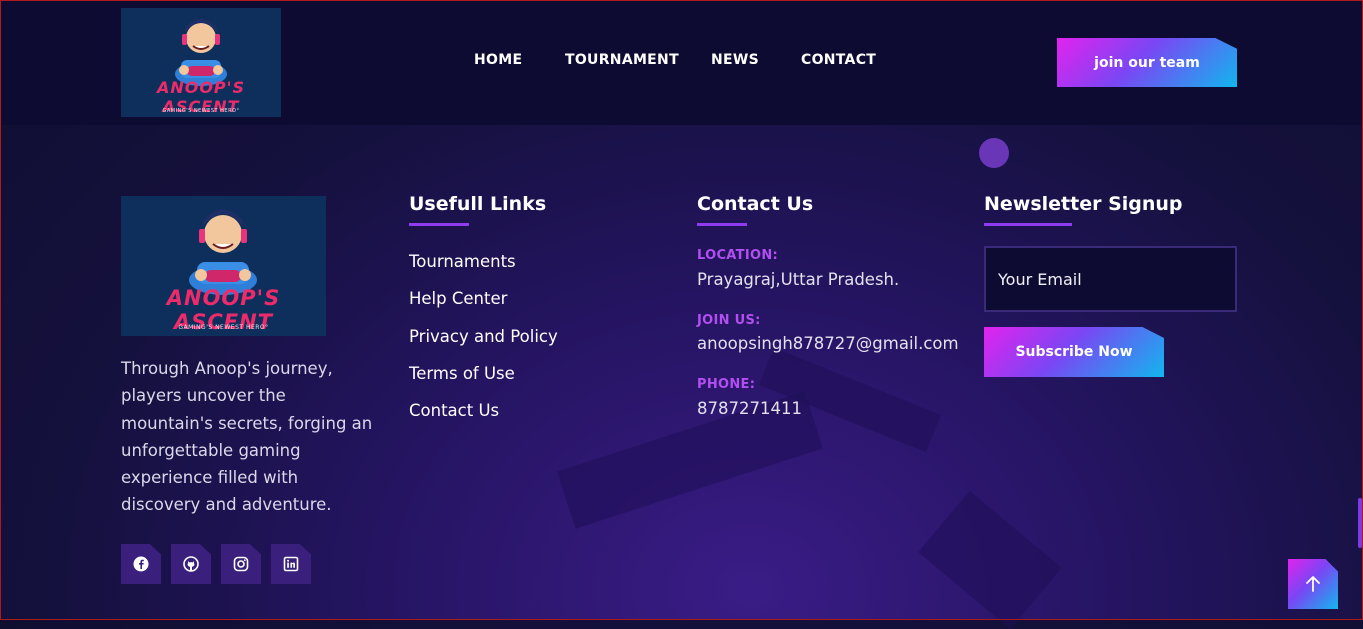 This screenshot has height=629, width=1363. Describe the element at coordinates (201, 62) in the screenshot. I see `header-logo: ANOOP'S ASCENT GAMING'S NEWEST HERO°` at that location.